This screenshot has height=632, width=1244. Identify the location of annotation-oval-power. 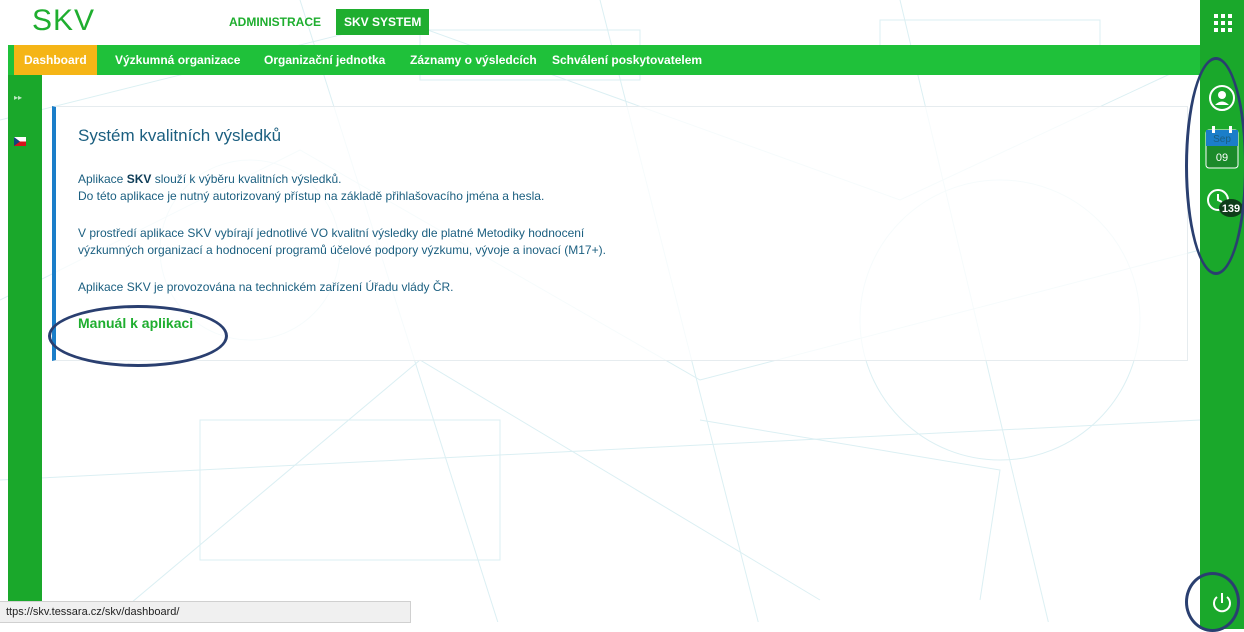
(1212, 602).